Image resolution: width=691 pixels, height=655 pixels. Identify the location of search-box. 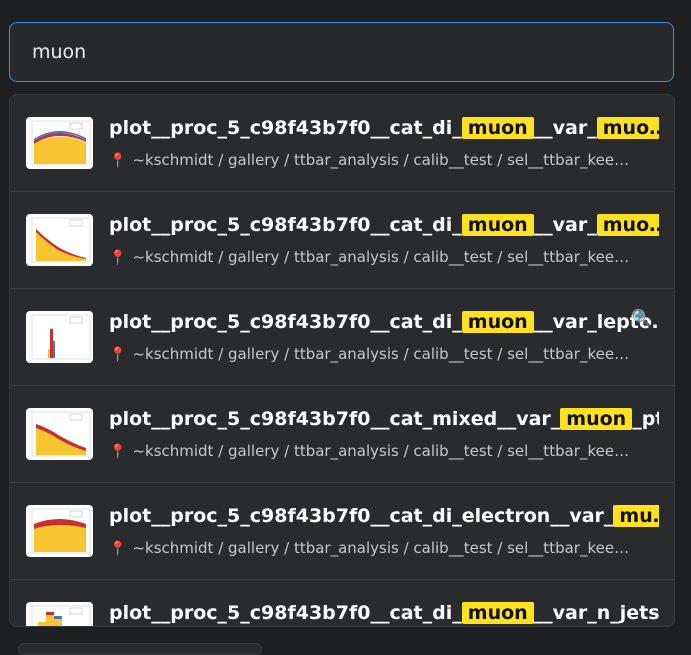
(341, 52).